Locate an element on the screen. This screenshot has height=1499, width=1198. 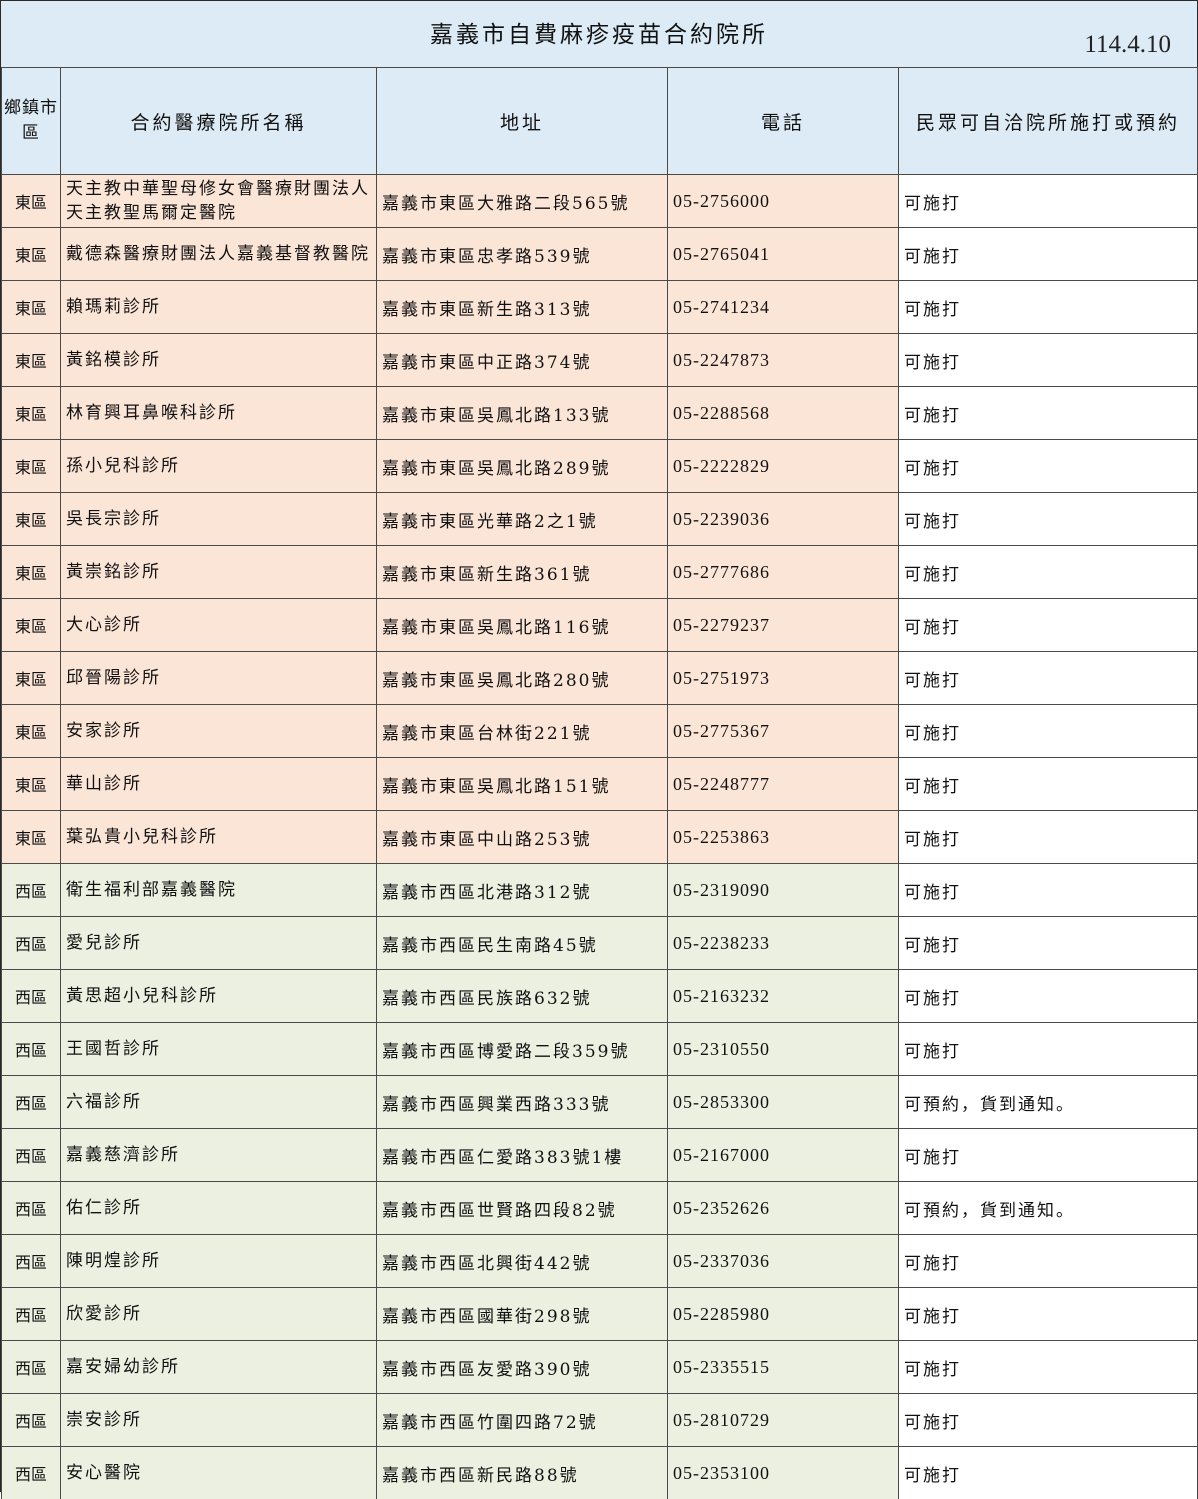
title-bar: 嘉義市自費麻疹疫苗合約院所 114.4.10 is located at coordinates (599, 34).